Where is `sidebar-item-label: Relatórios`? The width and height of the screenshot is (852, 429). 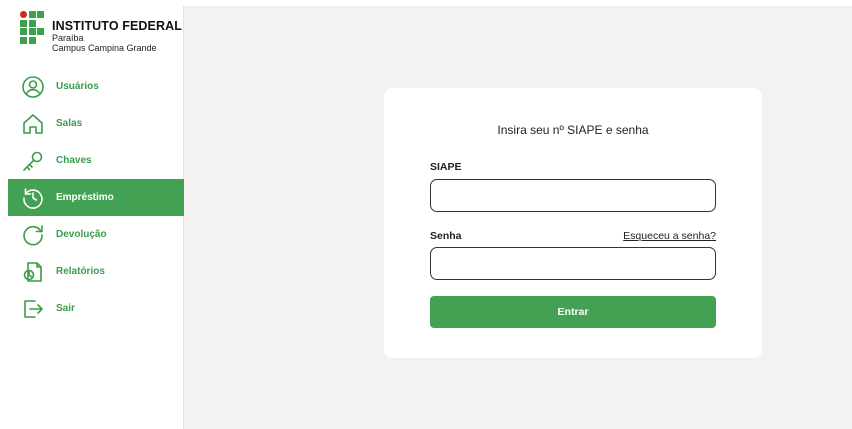 sidebar-item-label: Relatórios is located at coordinates (80, 271).